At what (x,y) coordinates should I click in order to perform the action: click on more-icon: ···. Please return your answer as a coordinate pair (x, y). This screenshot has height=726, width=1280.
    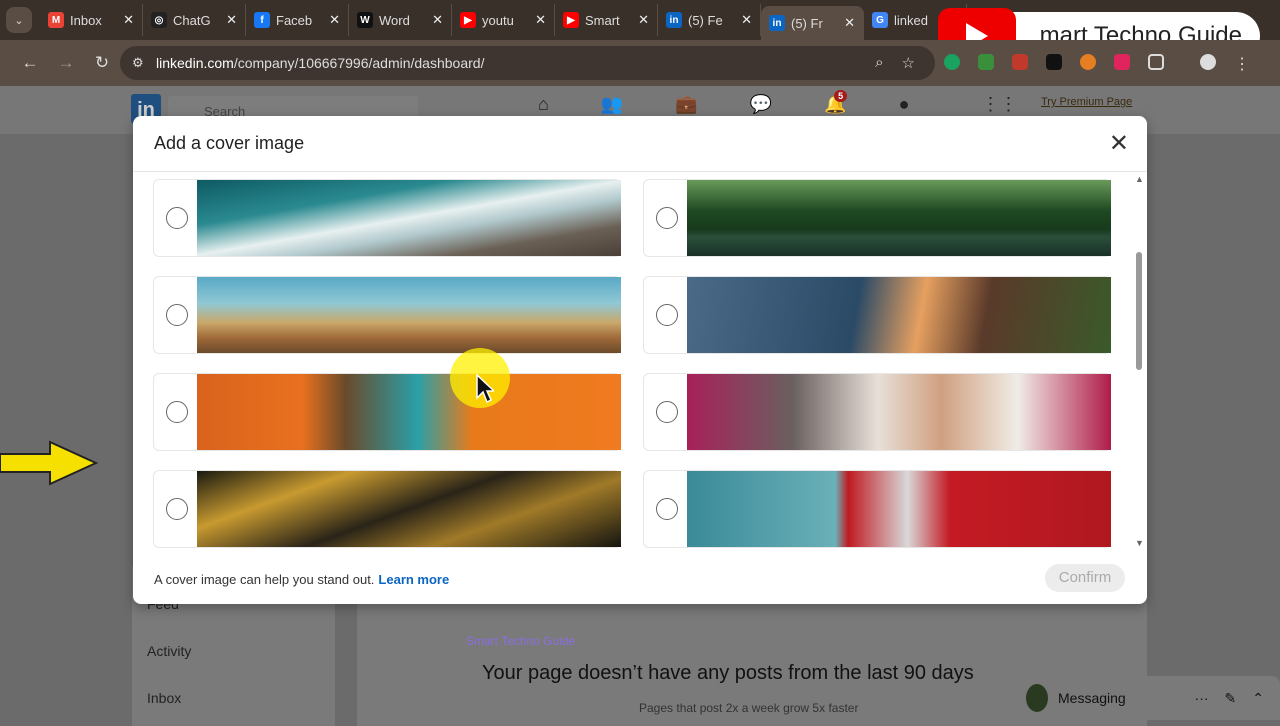
    Looking at the image, I should click on (1202, 698).